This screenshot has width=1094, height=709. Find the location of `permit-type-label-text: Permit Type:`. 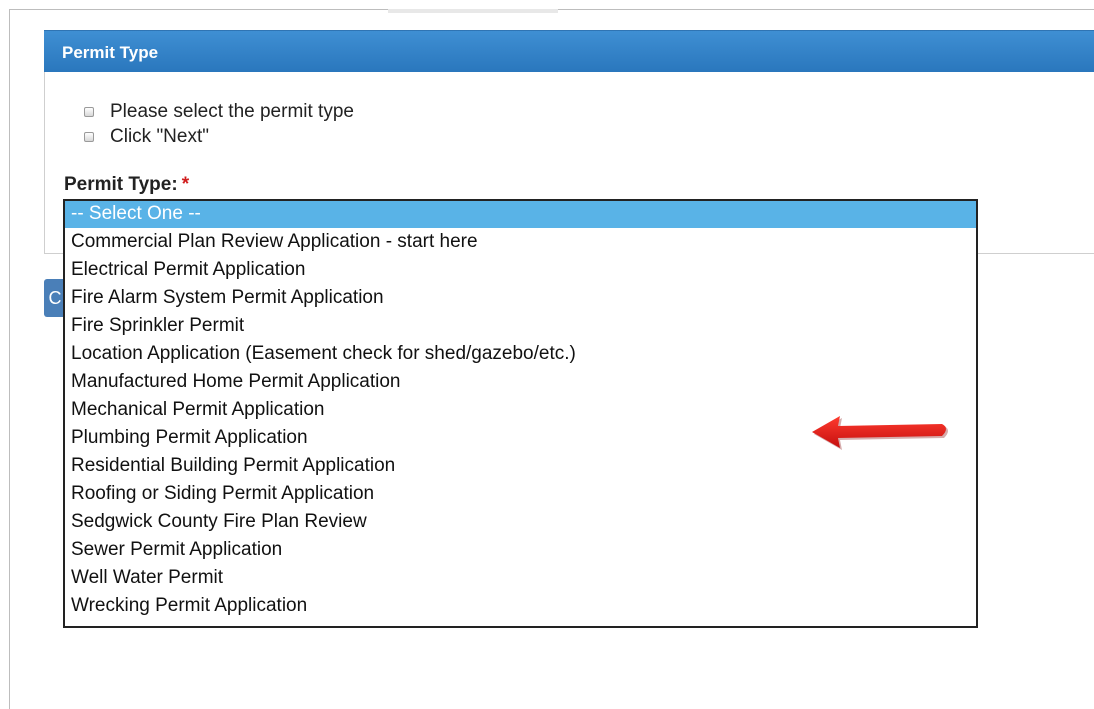

permit-type-label-text: Permit Type: is located at coordinates (121, 184).